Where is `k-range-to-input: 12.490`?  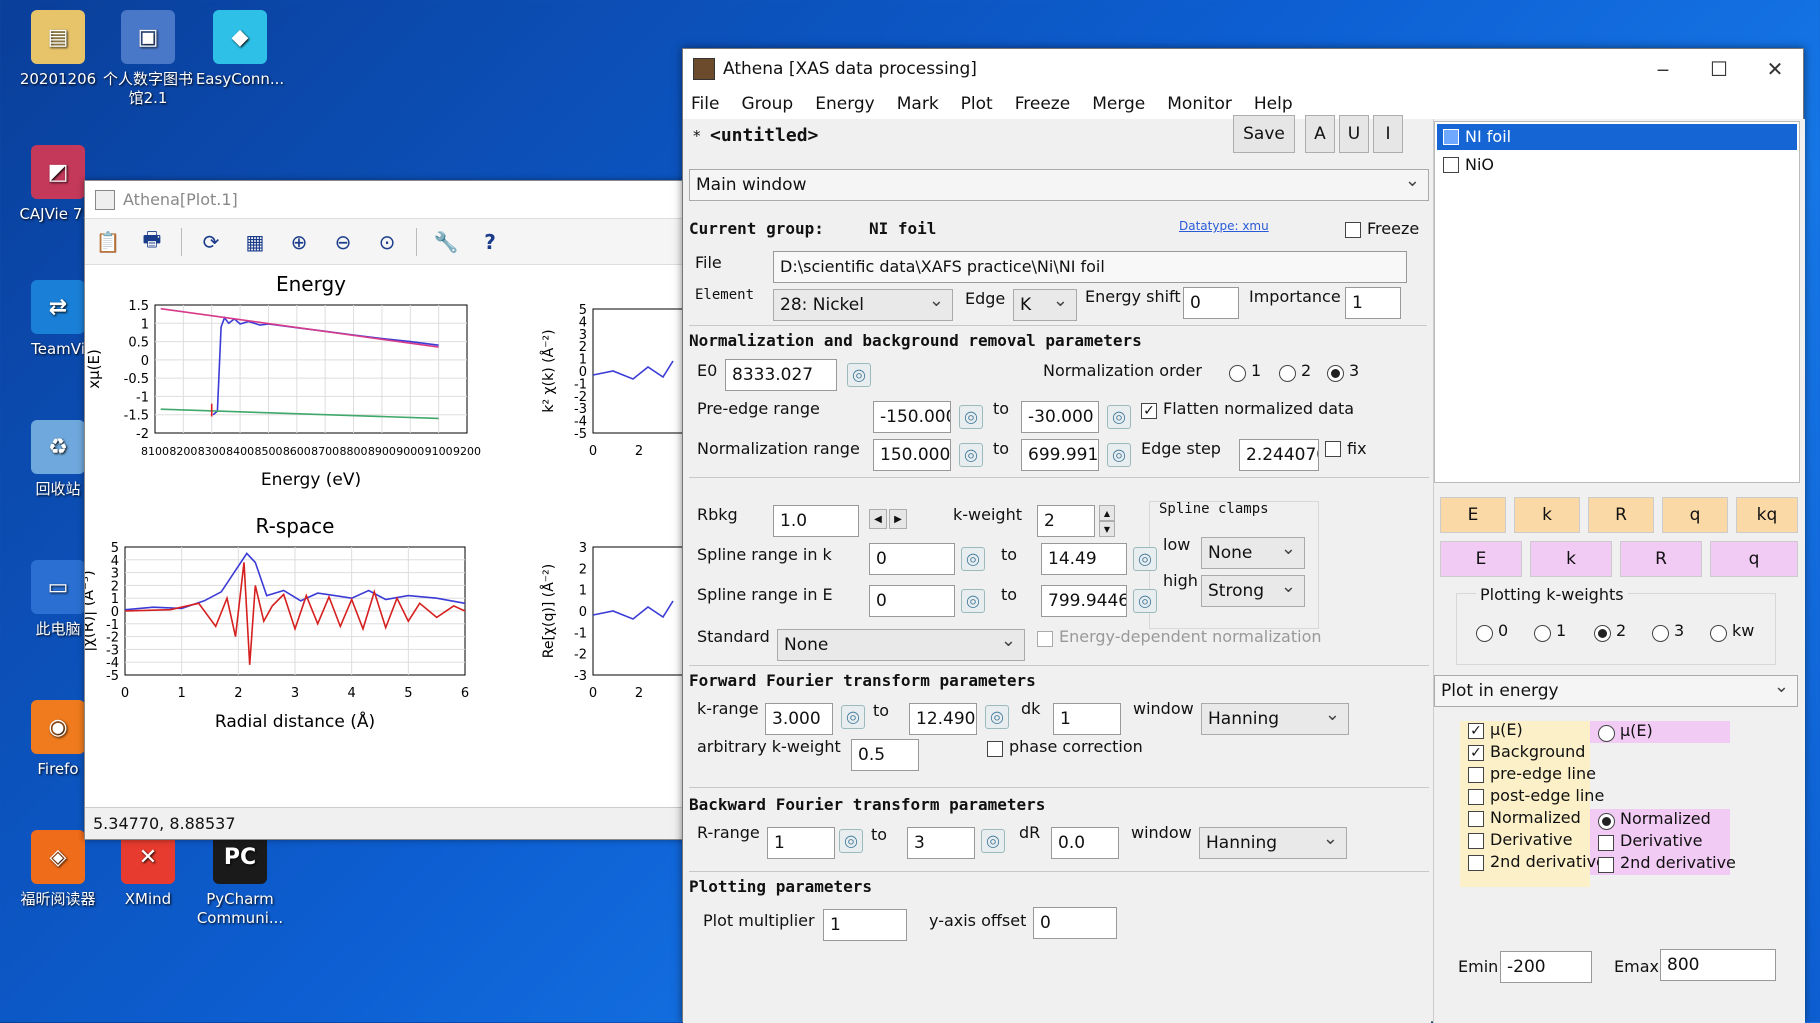 k-range-to-input: 12.490 is located at coordinates (943, 719).